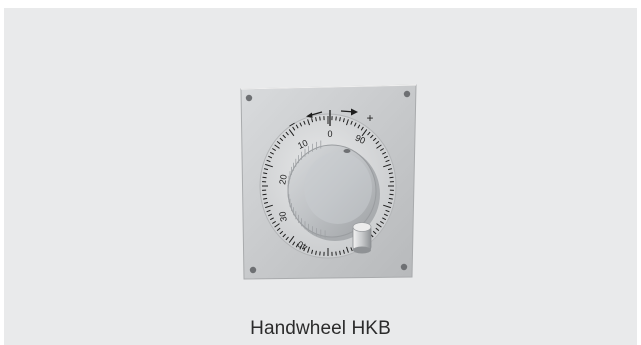 This screenshot has width=641, height=345. I want to click on plus-marker: +, so click(369, 118).